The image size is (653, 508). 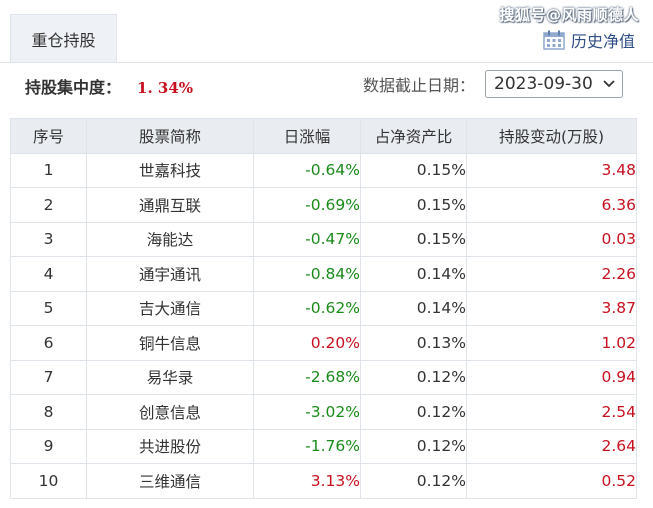 What do you see at coordinates (307, 446) in the screenshot?
I see `daily-change: -1.76%` at bounding box center [307, 446].